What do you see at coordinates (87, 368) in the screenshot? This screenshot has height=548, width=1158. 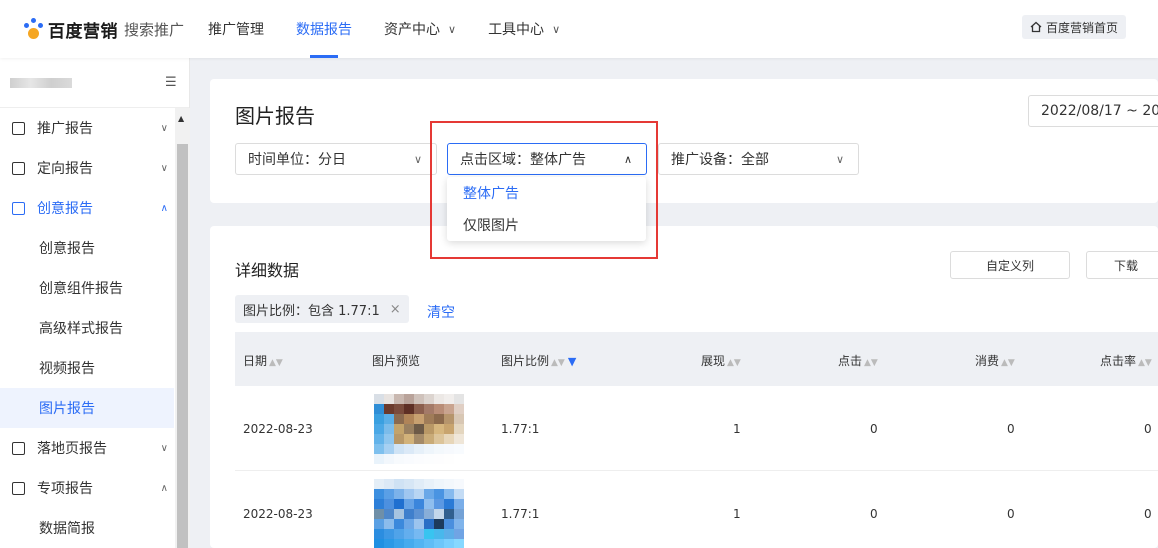 I see `sidebar-item-video-report: 视频报告` at bounding box center [87, 368].